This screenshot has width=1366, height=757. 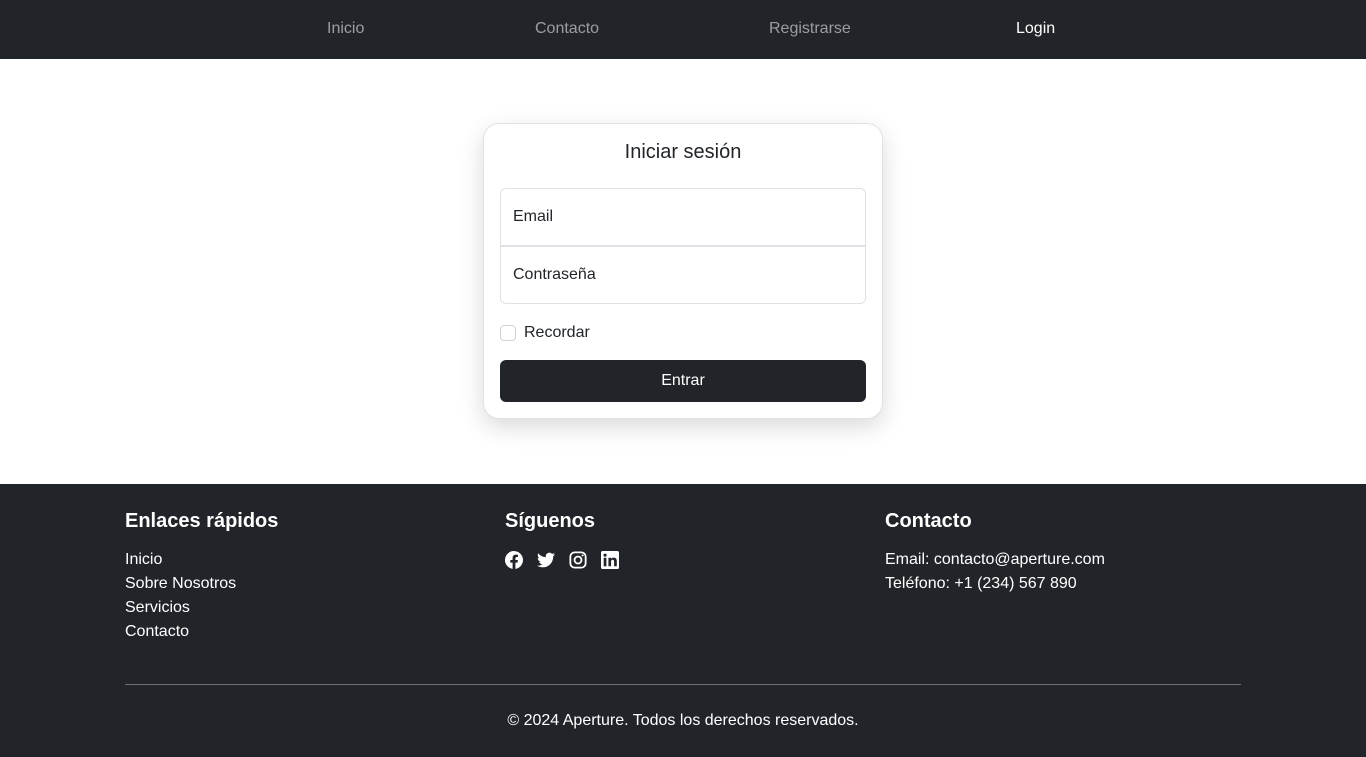 What do you see at coordinates (514, 560) in the screenshot?
I see `facebook-icon` at bounding box center [514, 560].